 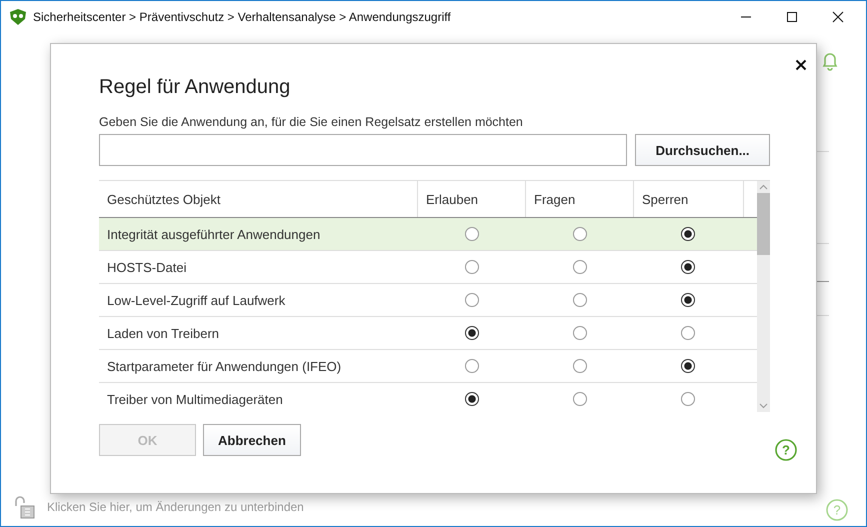 What do you see at coordinates (428, 366) in the screenshot?
I see `table-row: Startparameter für Anwendungen (IFEO)` at bounding box center [428, 366].